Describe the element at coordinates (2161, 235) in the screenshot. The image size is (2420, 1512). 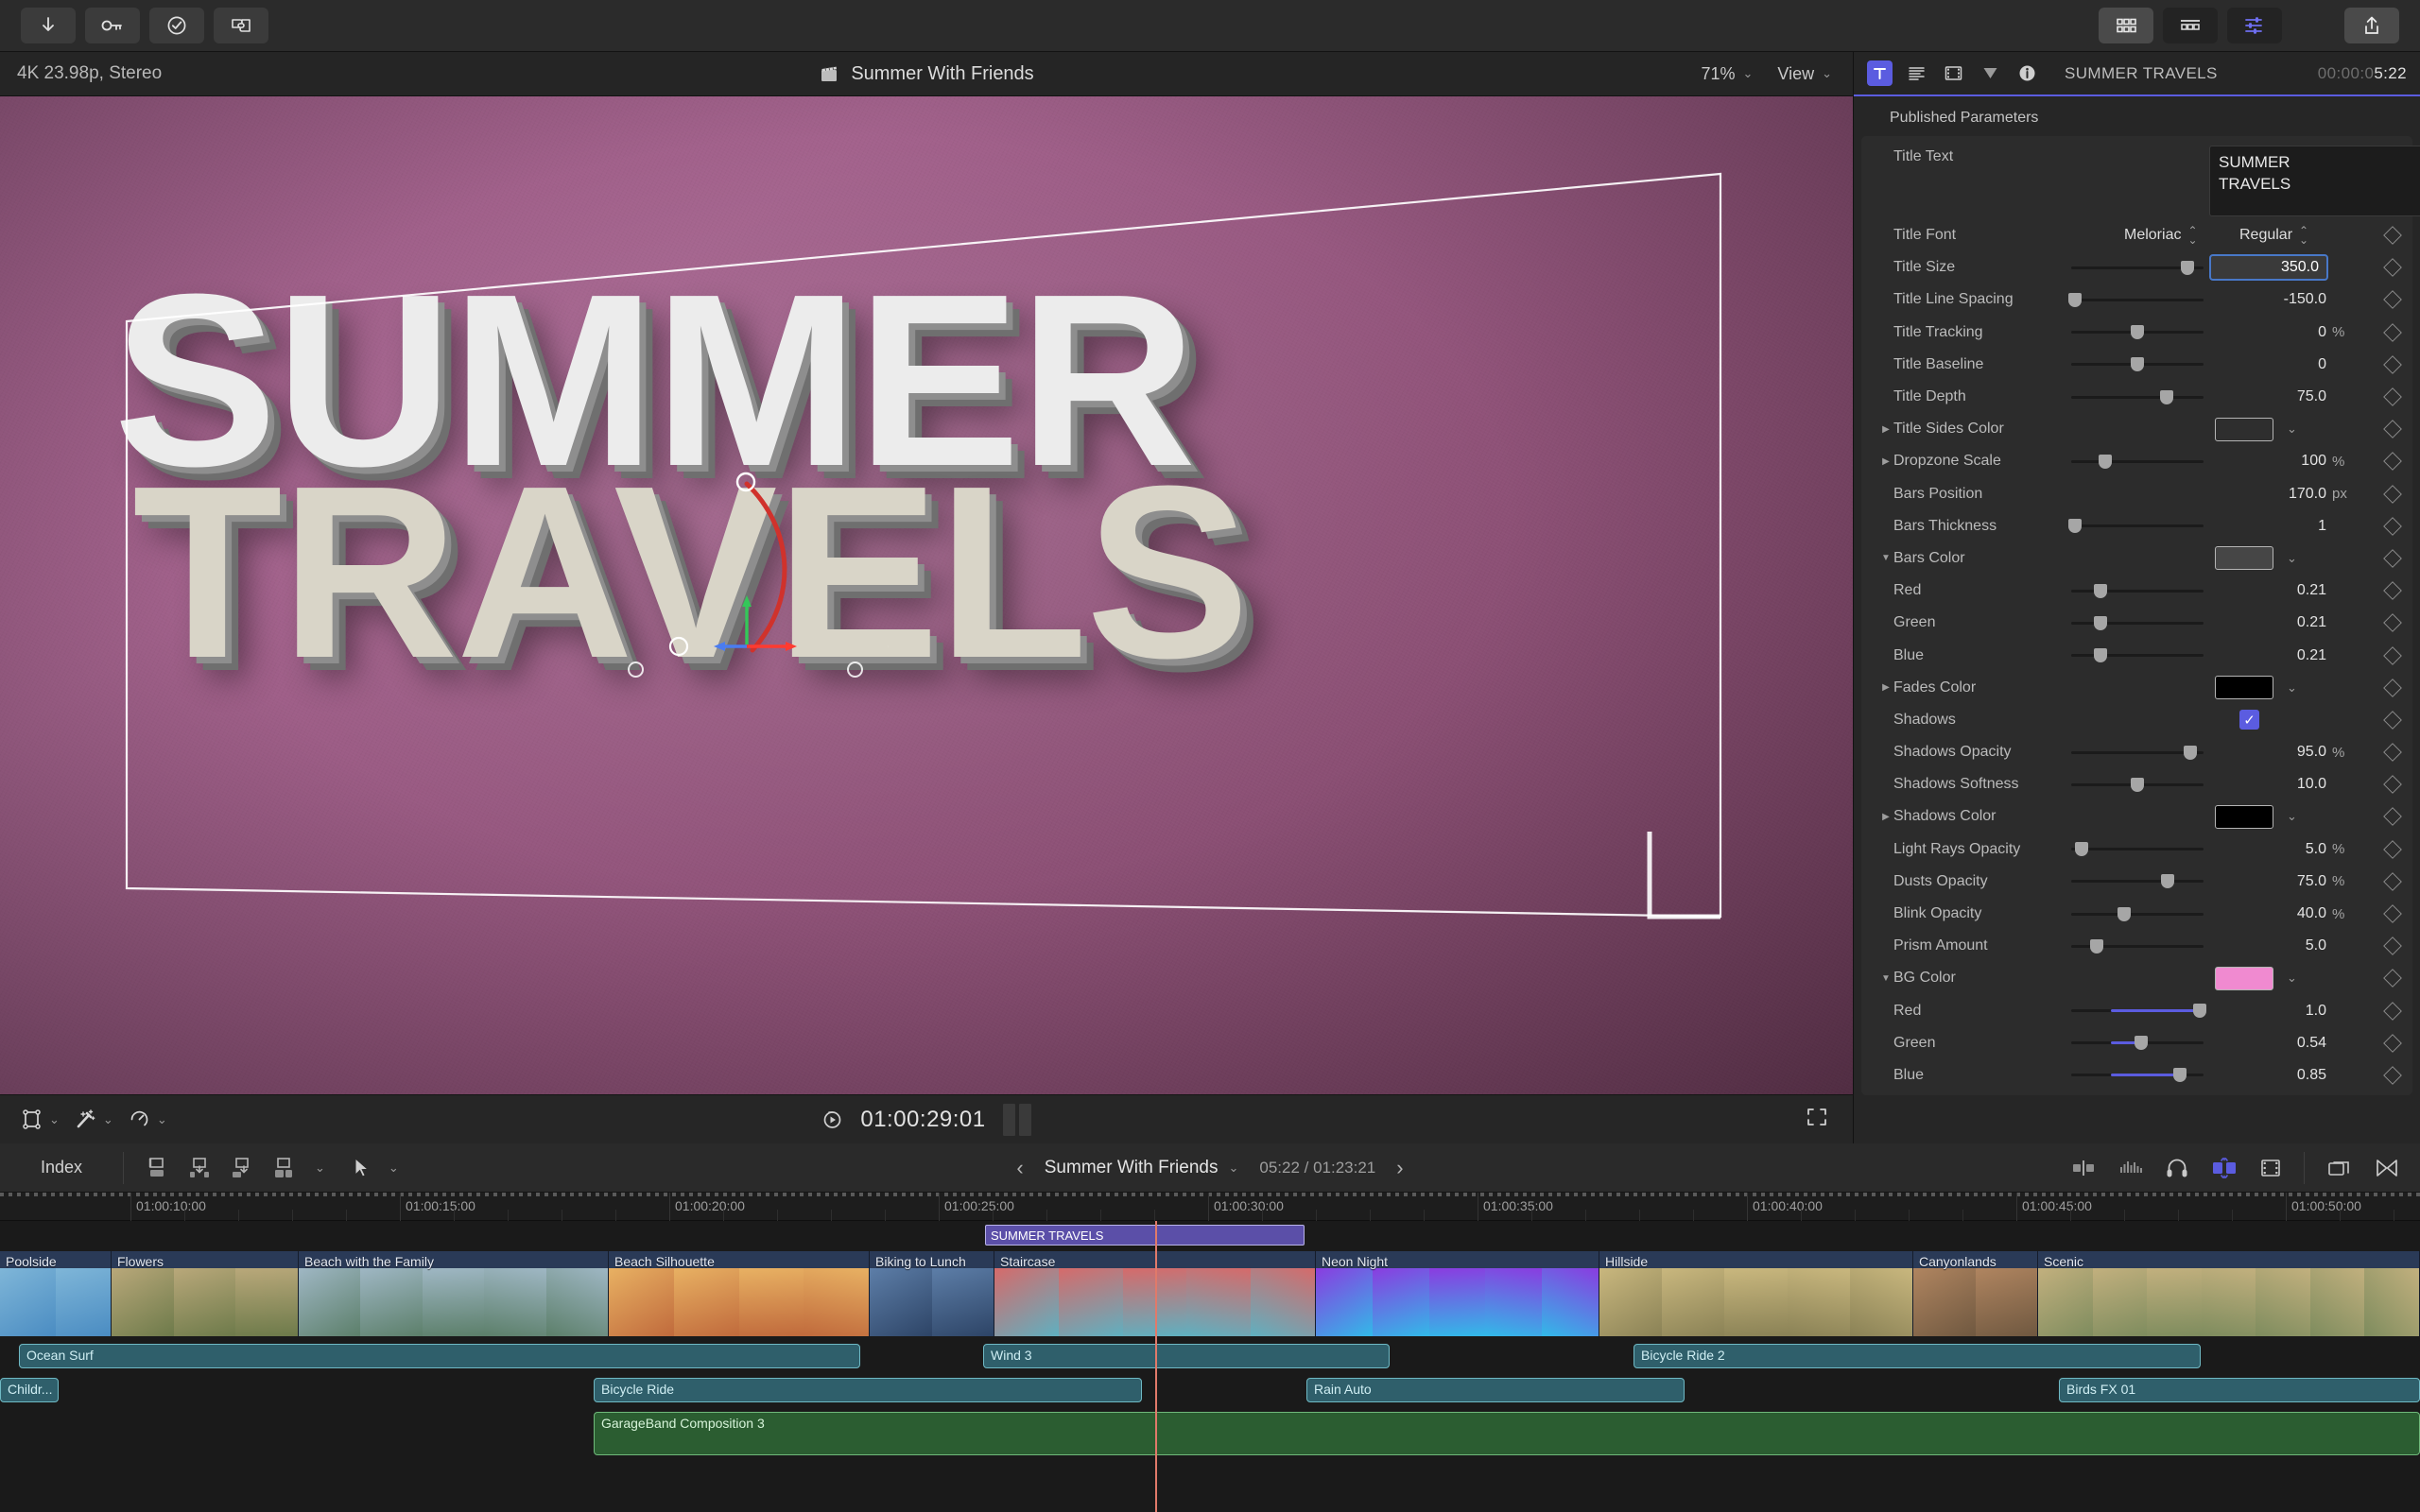
I see `font-family-popup: Meloriac ⌃ ⌄` at that location.